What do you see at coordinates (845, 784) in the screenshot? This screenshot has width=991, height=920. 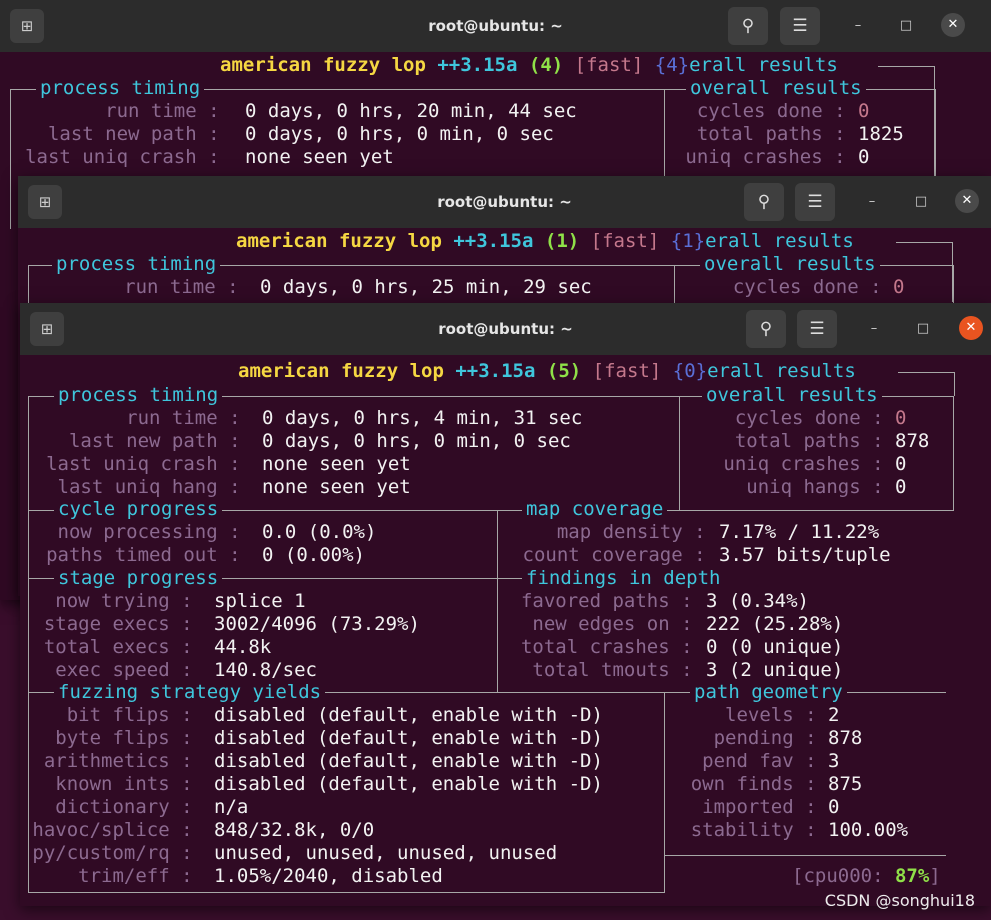 I see `stat-value-own-finds: 875` at bounding box center [845, 784].